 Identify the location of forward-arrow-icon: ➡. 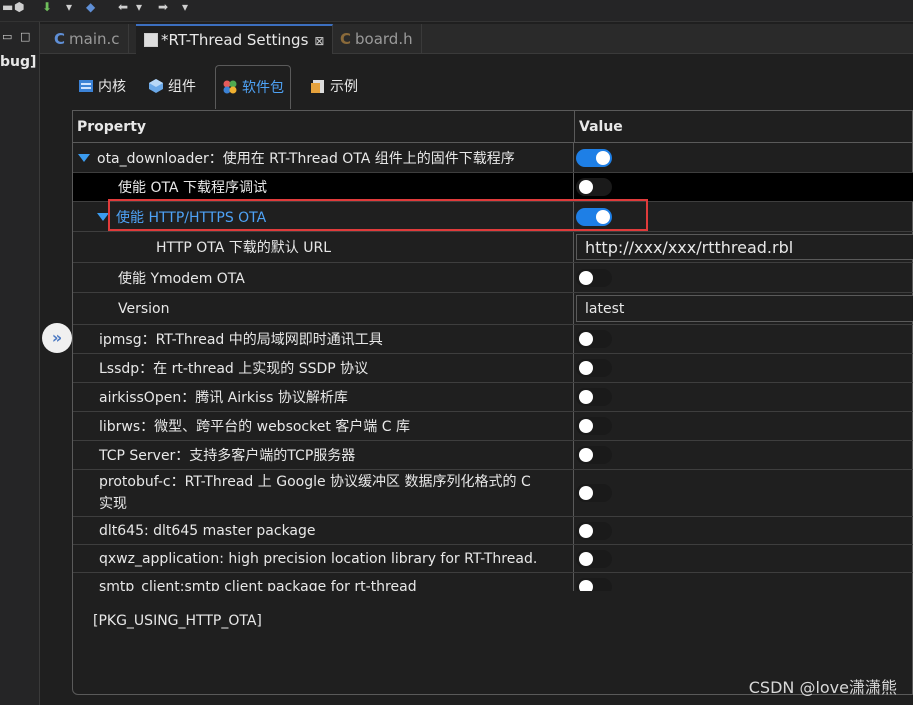
(163, 7).